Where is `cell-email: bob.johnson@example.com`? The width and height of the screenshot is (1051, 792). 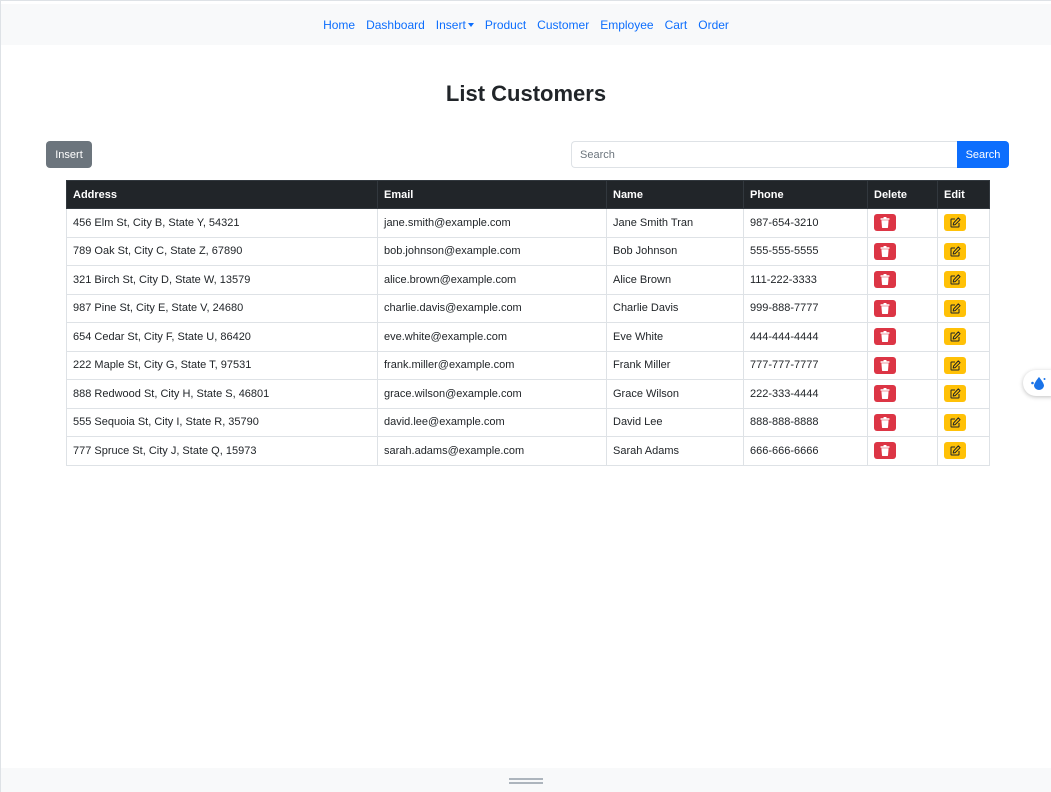
cell-email: bob.johnson@example.com is located at coordinates (492, 251).